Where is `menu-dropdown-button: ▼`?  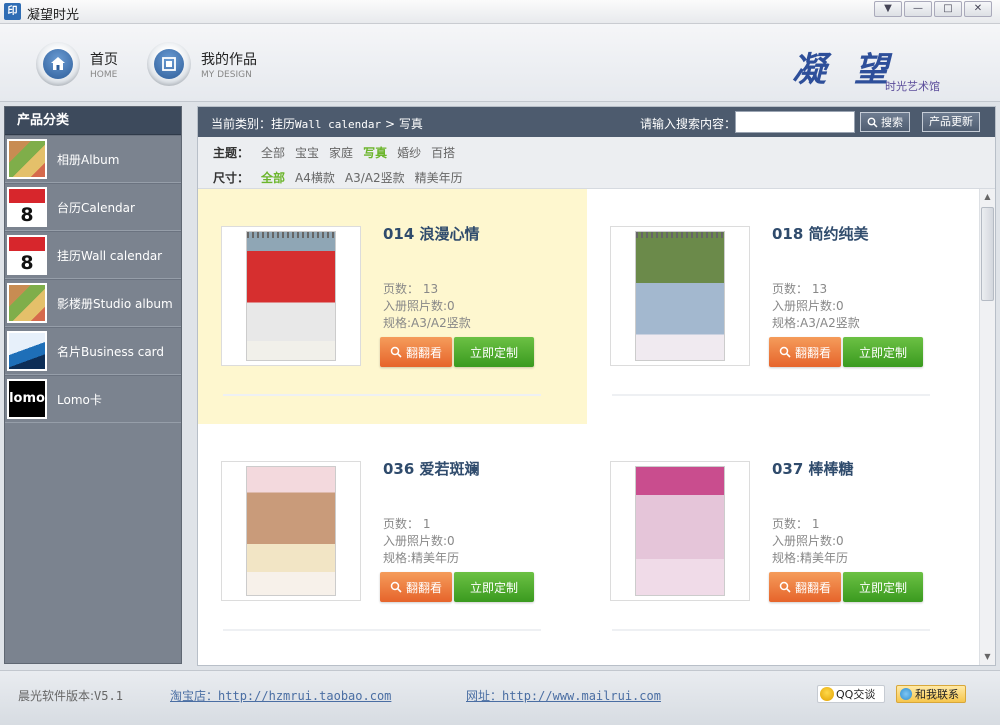
menu-dropdown-button: ▼ is located at coordinates (888, 9).